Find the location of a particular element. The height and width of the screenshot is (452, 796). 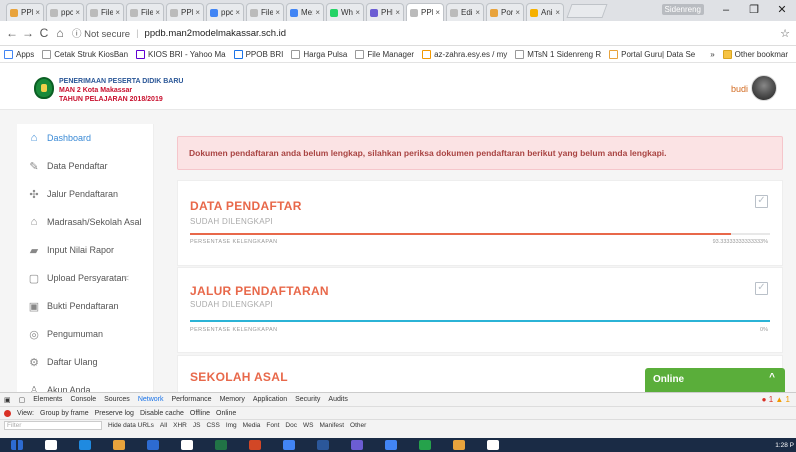

browser-tab: Me: × is located at coordinates (305, 12).